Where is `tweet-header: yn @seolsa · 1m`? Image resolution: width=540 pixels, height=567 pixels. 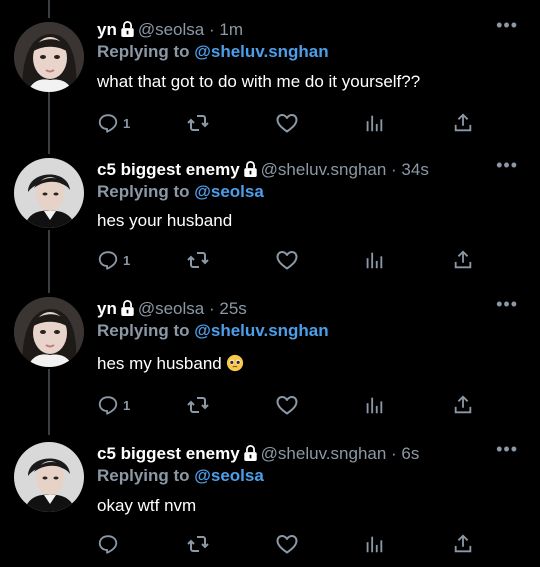 tweet-header: yn @seolsa · 1m is located at coordinates (170, 30).